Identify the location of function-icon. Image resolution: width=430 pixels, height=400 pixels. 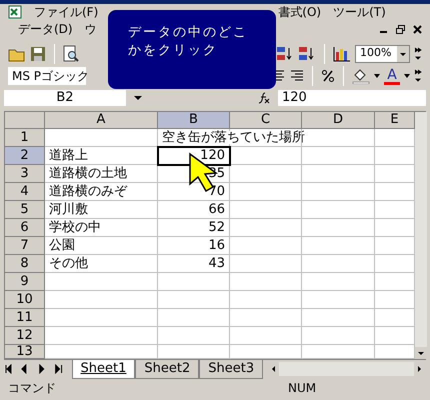
(264, 98).